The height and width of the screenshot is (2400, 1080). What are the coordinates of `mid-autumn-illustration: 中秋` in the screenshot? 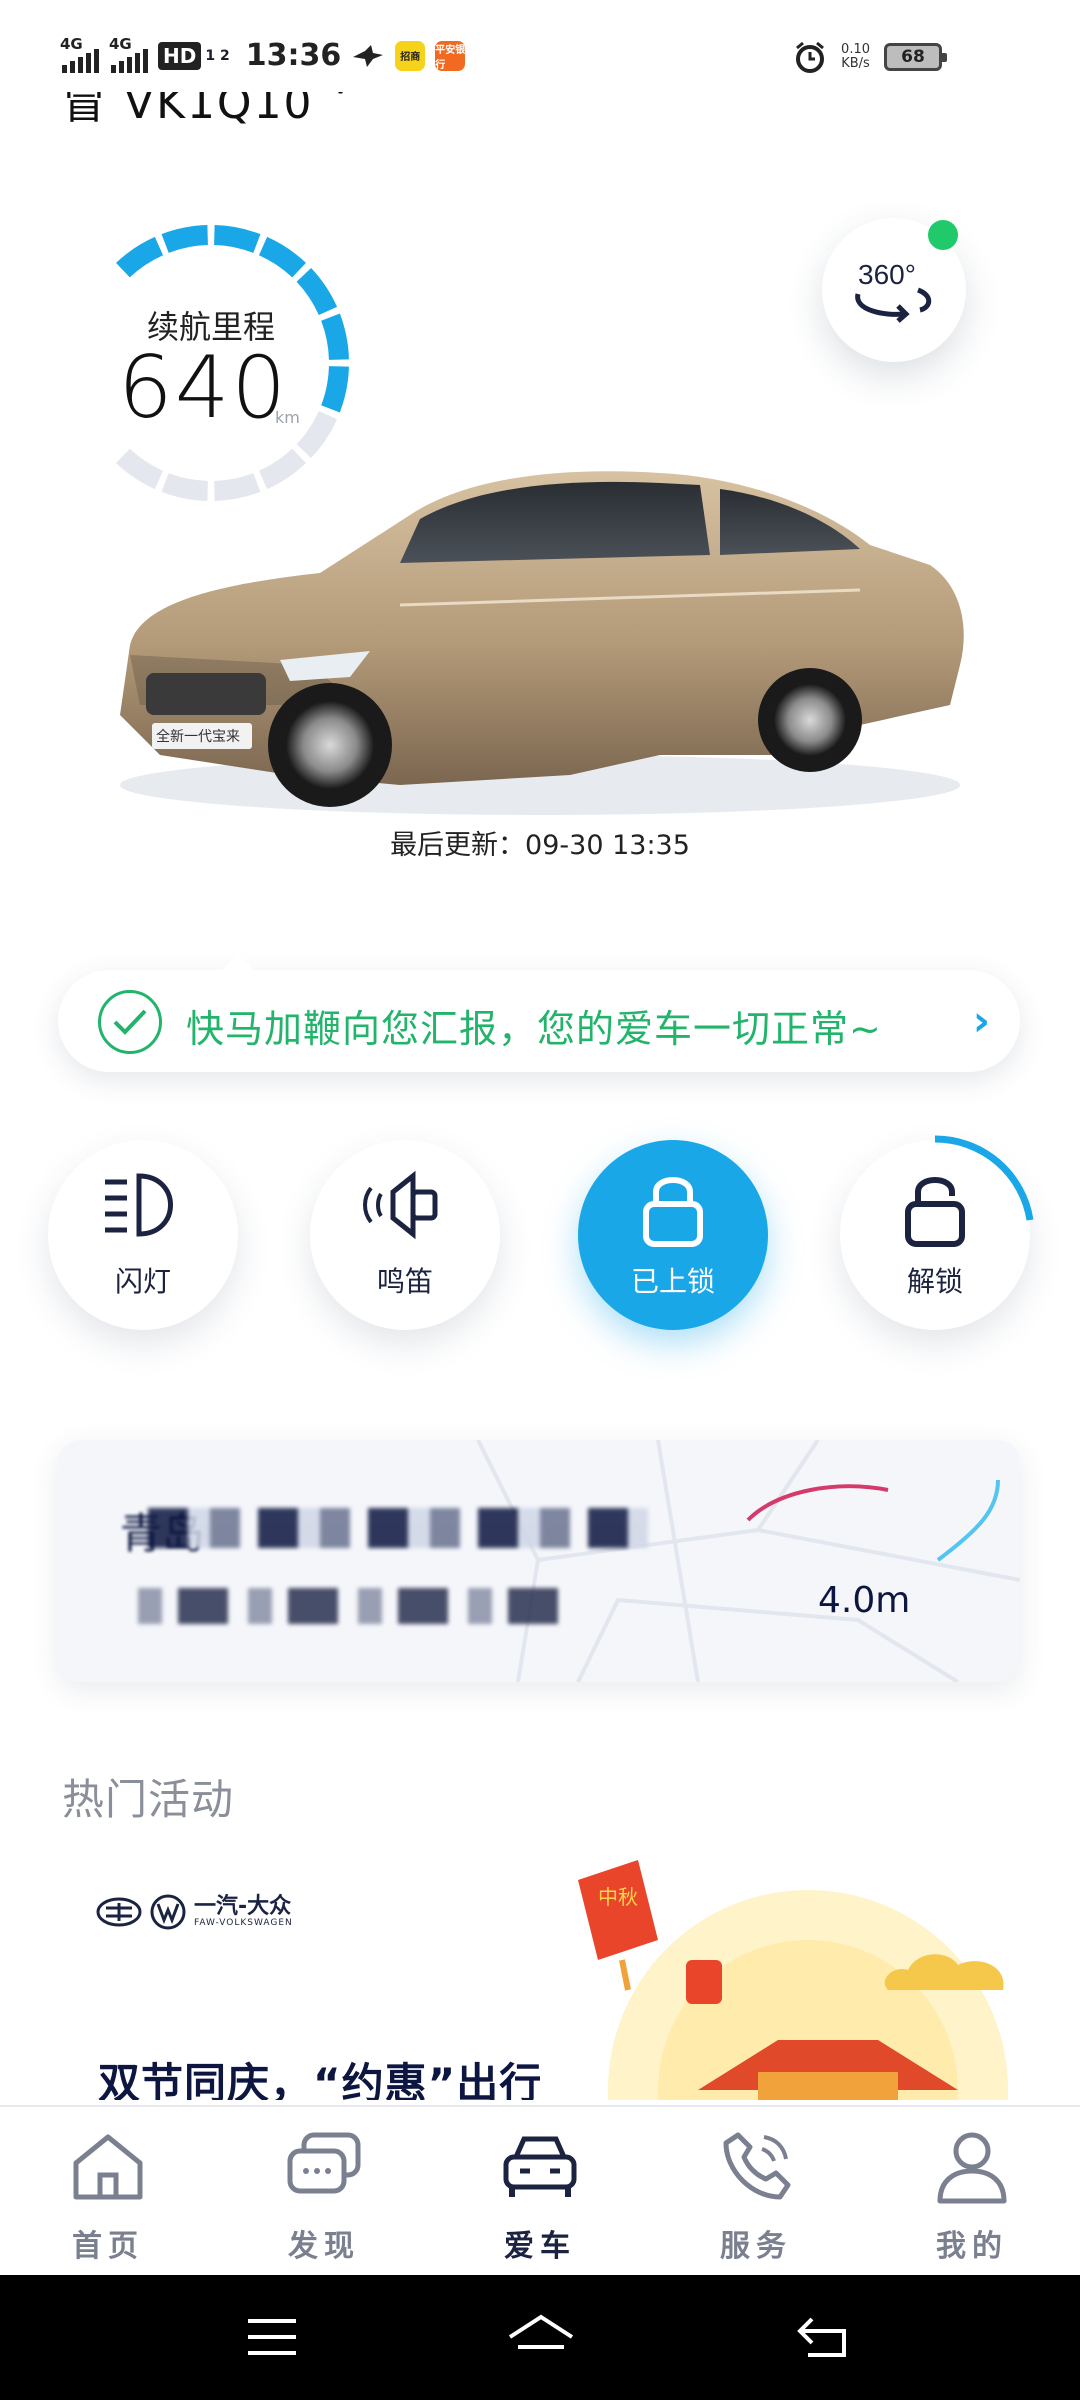 It's located at (793, 1980).